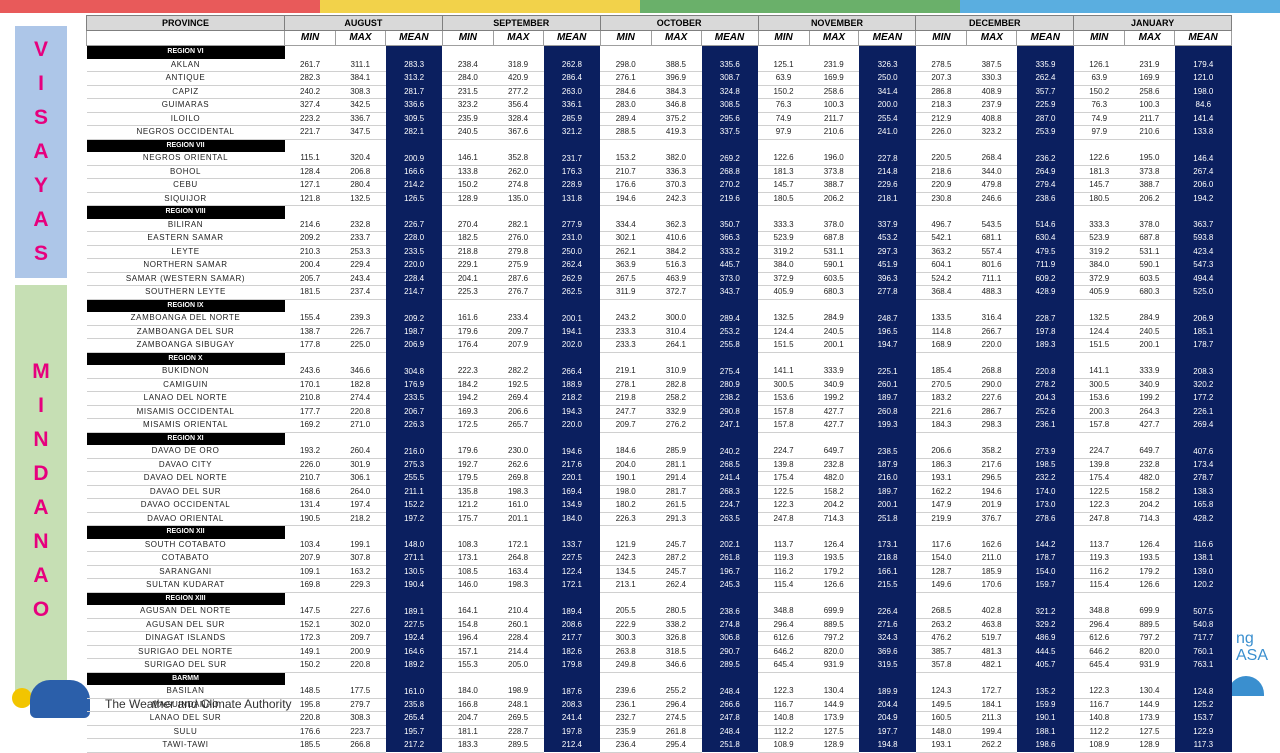 This screenshot has width=1280, height=753. What do you see at coordinates (1099, 199) in the screenshot?
I see `min-value-cell: 180.5` at bounding box center [1099, 199].